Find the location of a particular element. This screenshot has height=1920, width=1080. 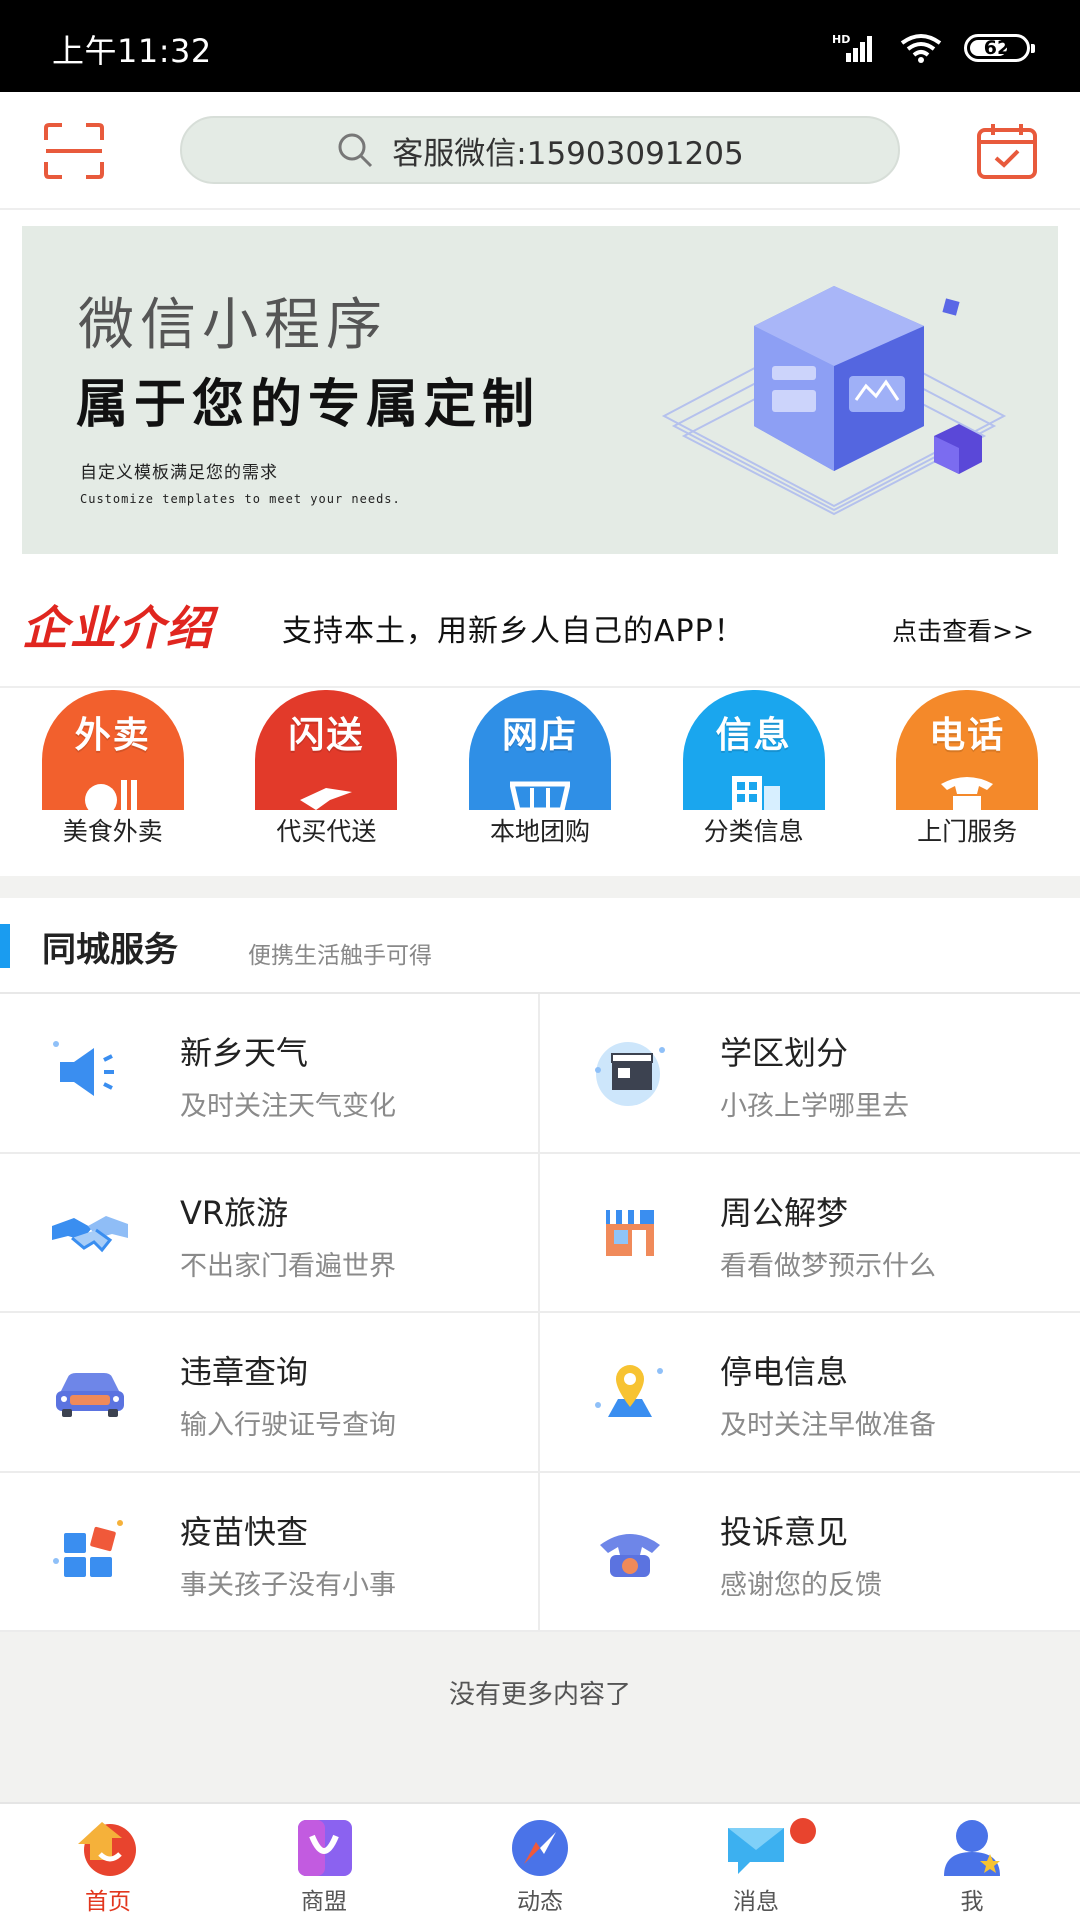

tab-label: 商盟 is located at coordinates (324, 1902).